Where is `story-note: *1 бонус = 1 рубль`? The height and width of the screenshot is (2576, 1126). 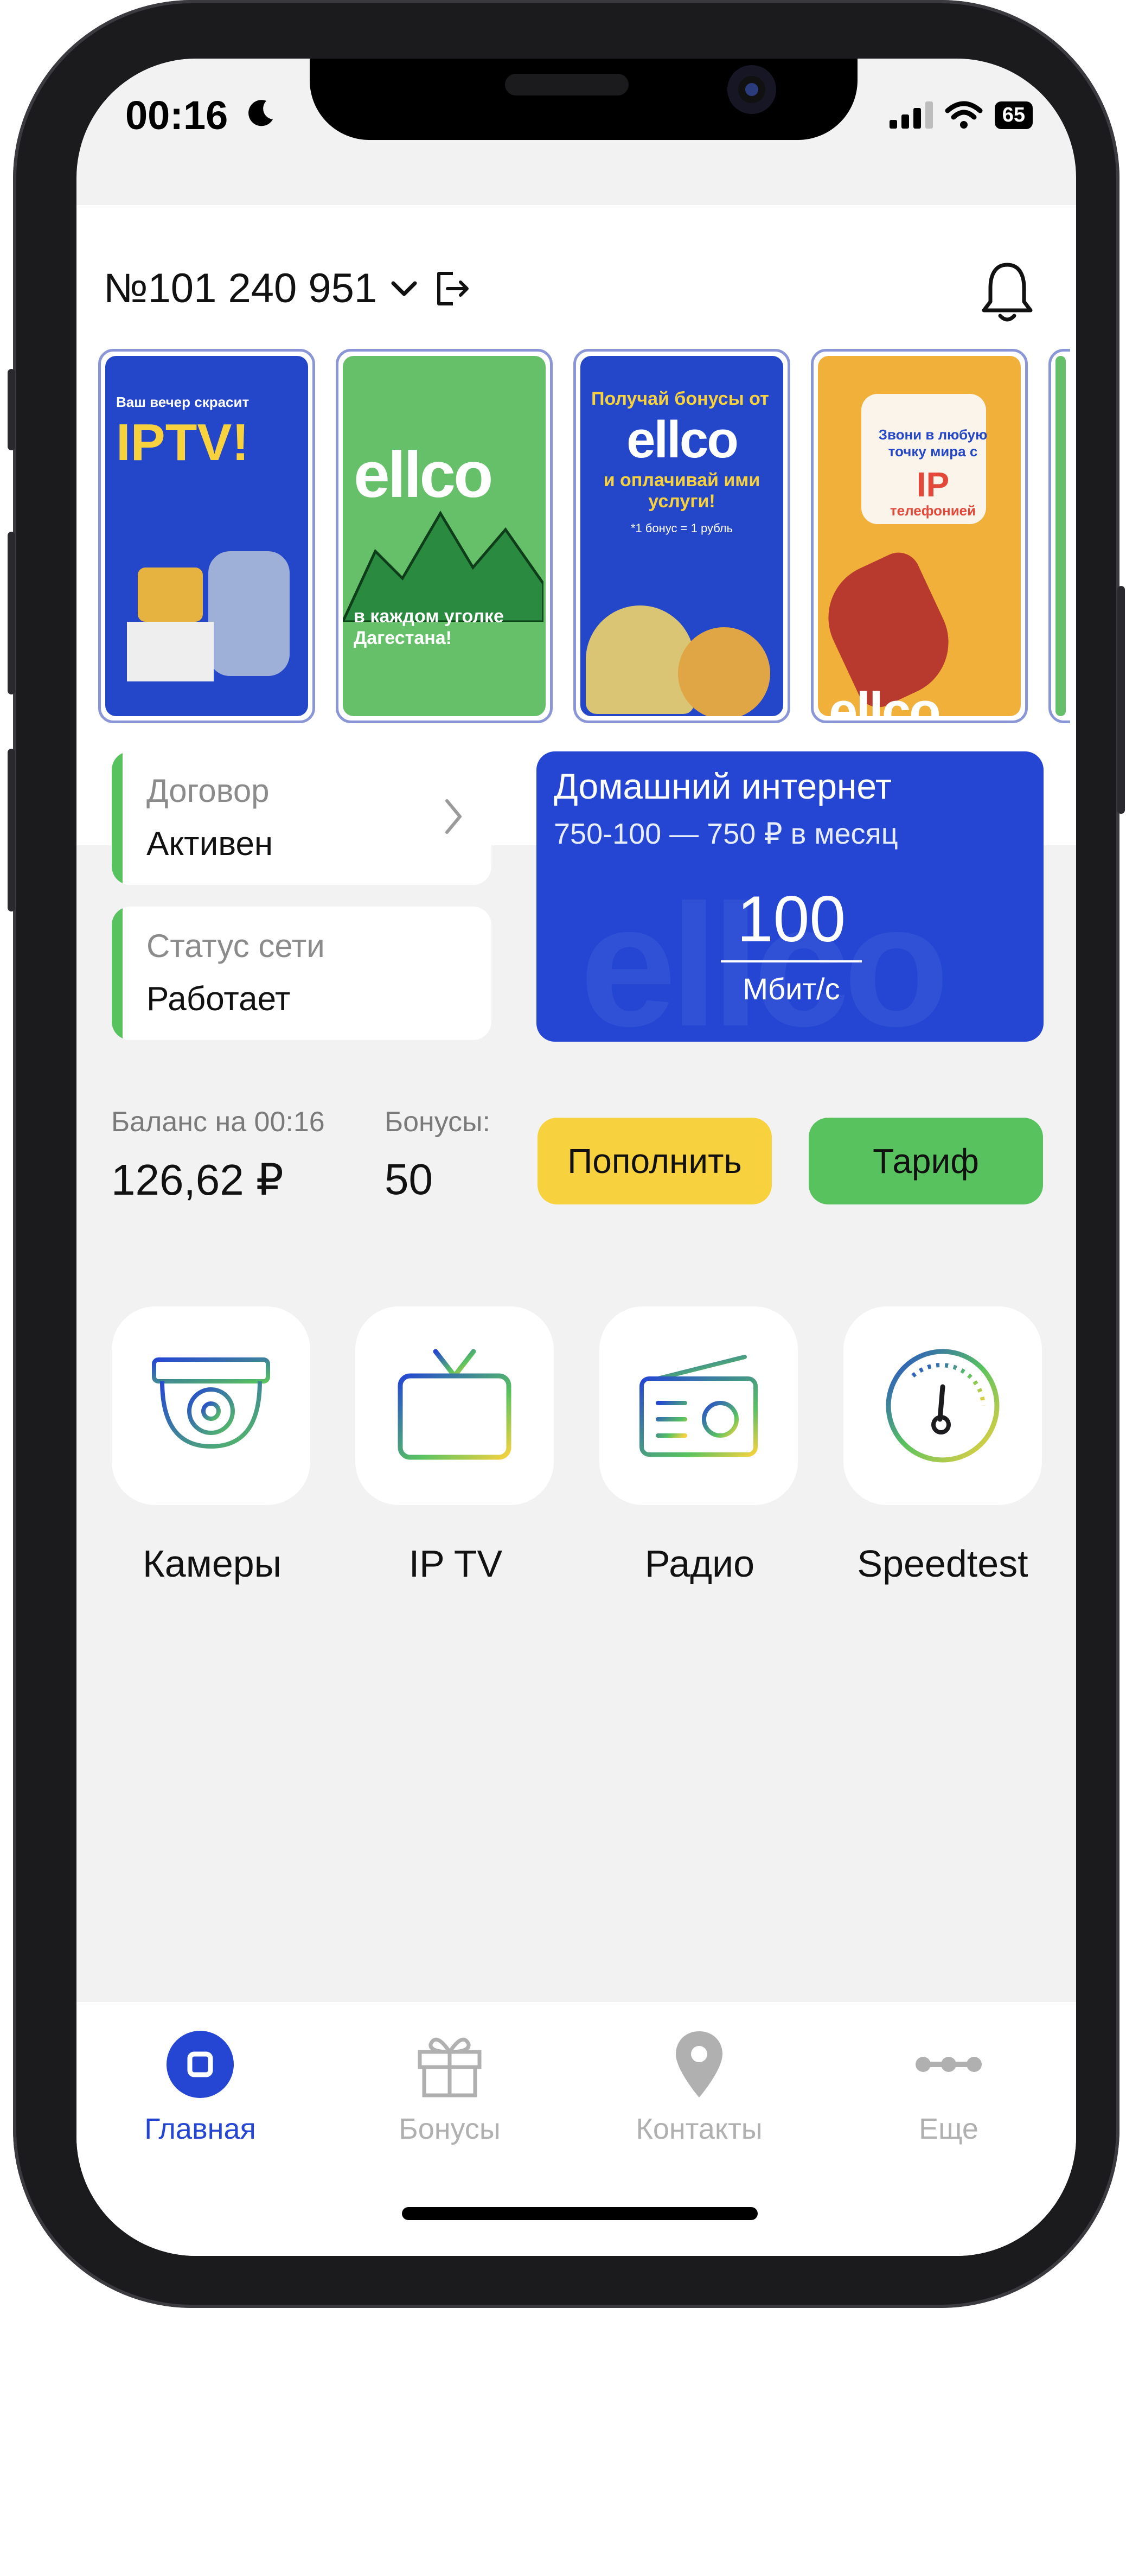
story-note: *1 бонус = 1 рубль is located at coordinates (682, 528).